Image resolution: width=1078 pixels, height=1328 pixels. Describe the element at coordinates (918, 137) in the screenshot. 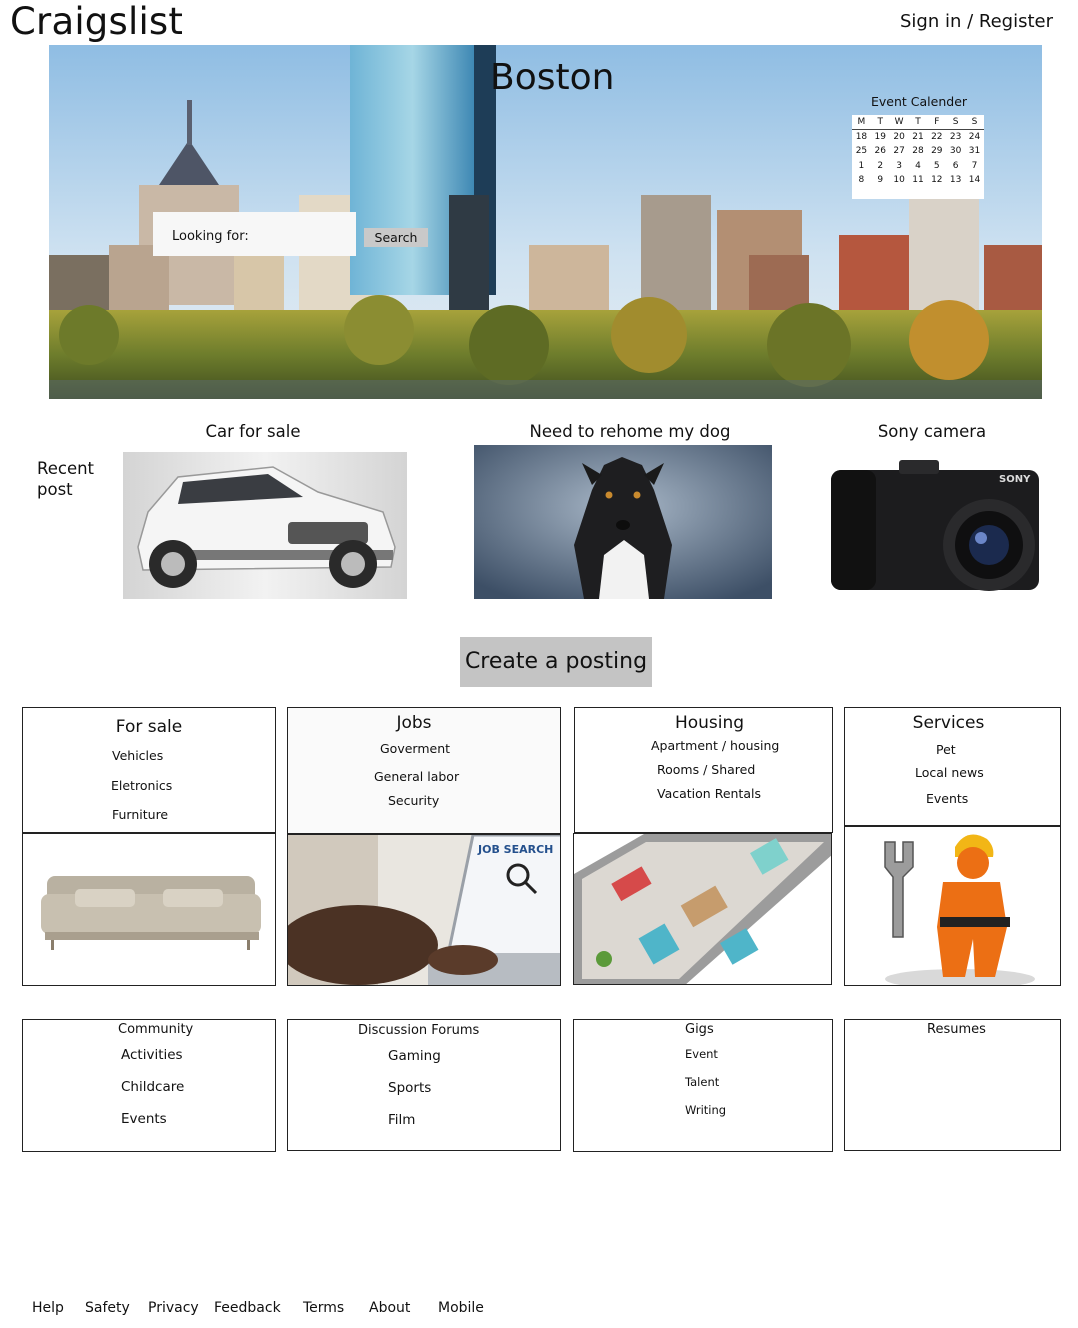

I see `calendar-date: 21` at that location.